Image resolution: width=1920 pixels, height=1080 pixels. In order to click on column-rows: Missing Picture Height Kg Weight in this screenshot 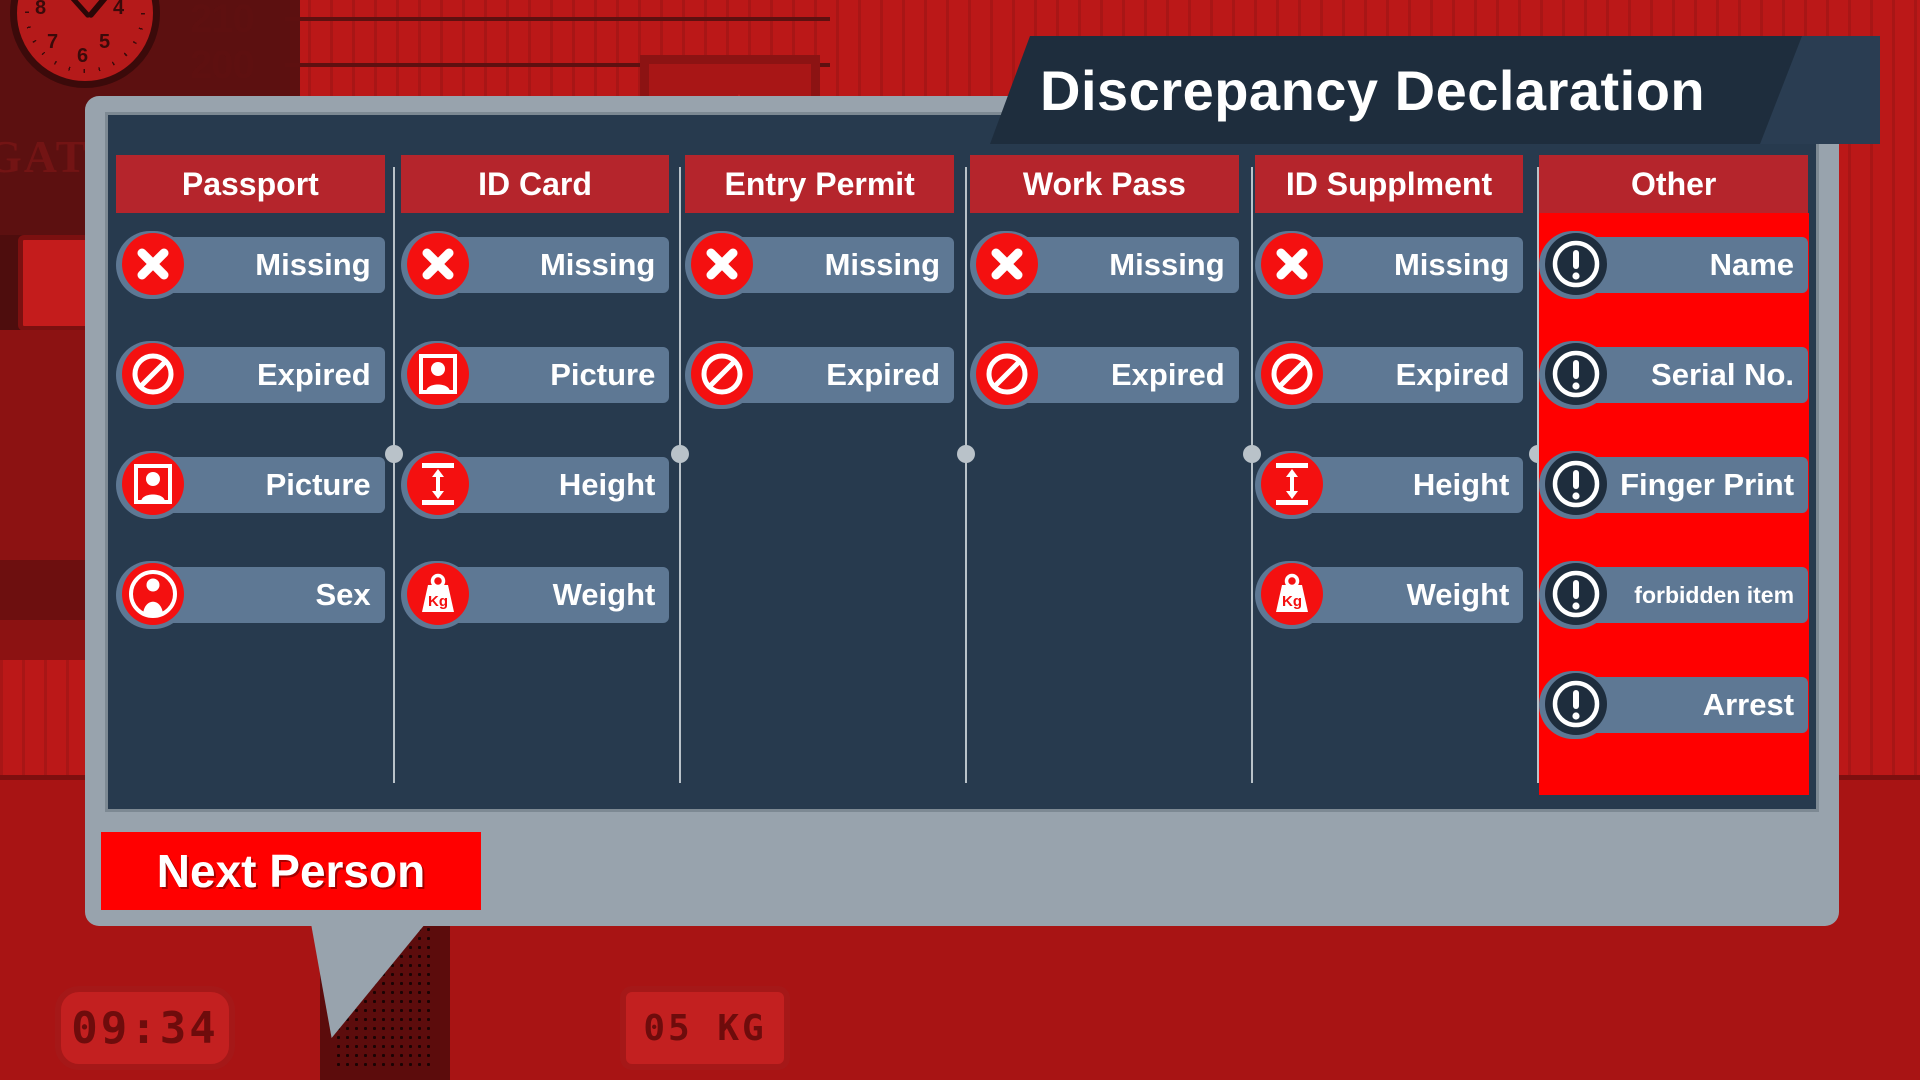, I will do `click(535, 430)`.